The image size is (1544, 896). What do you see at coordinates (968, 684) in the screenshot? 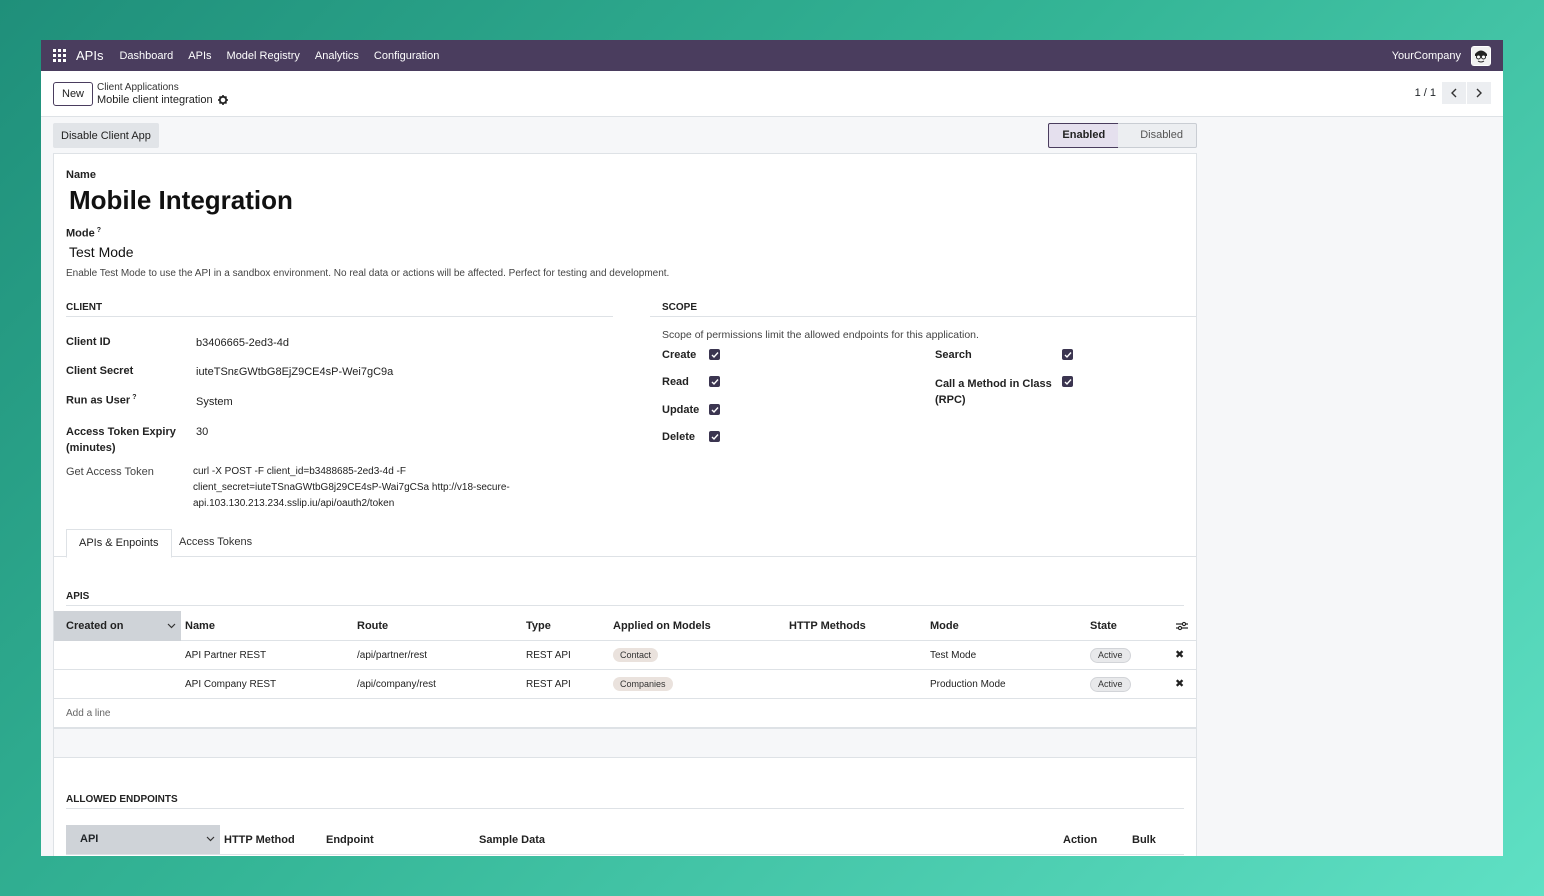
I see `row-mode: Production Mode` at bounding box center [968, 684].